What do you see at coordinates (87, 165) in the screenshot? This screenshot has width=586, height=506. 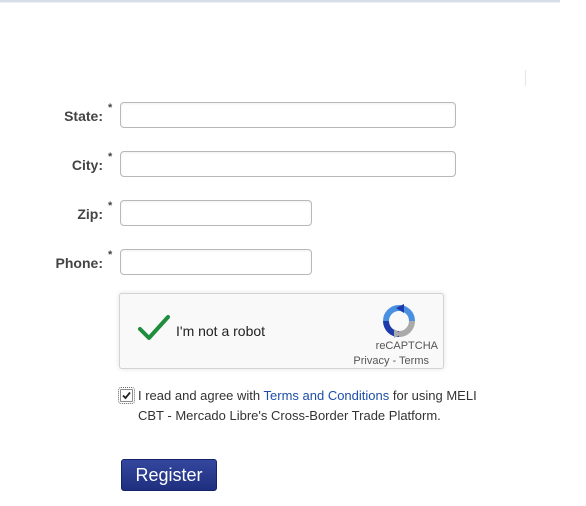 I see `city-label: City:` at bounding box center [87, 165].